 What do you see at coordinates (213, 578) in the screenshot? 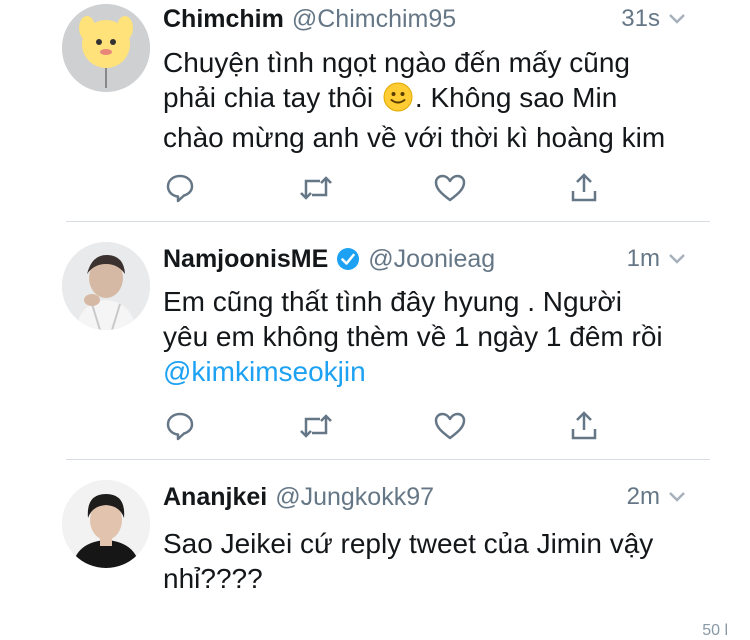
I see `tweet-text-line: nhỉ????` at bounding box center [213, 578].